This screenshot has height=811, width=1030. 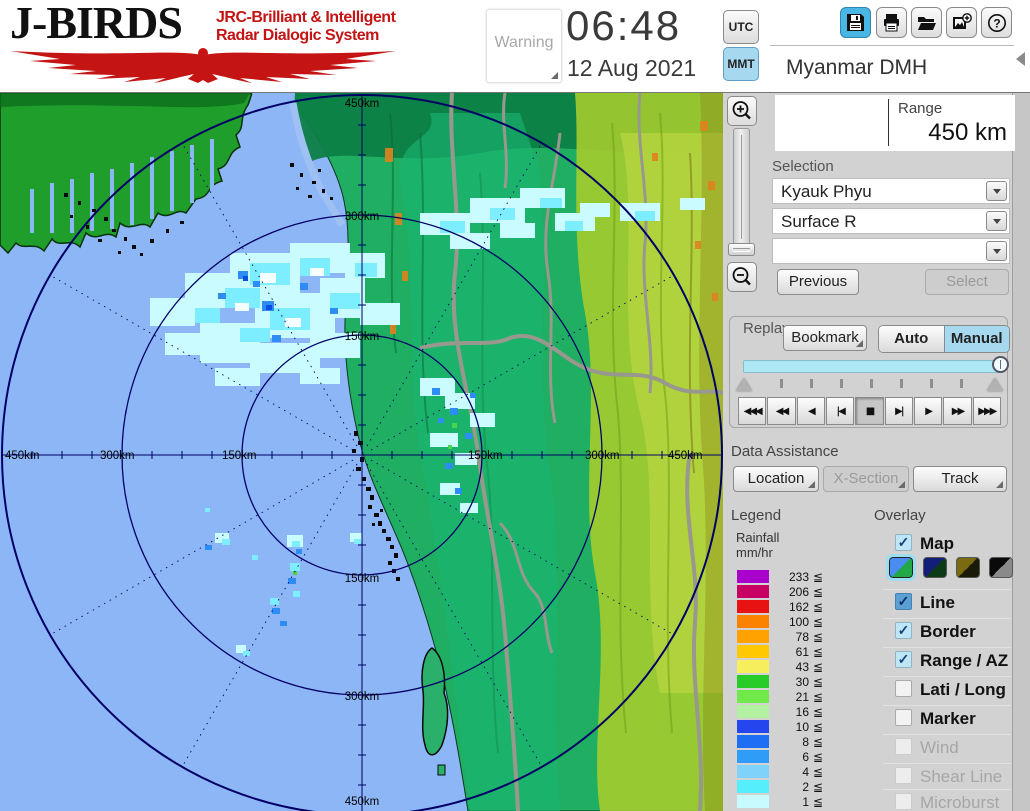 I want to click on legend-row: 43 ≦, so click(x=798, y=667).